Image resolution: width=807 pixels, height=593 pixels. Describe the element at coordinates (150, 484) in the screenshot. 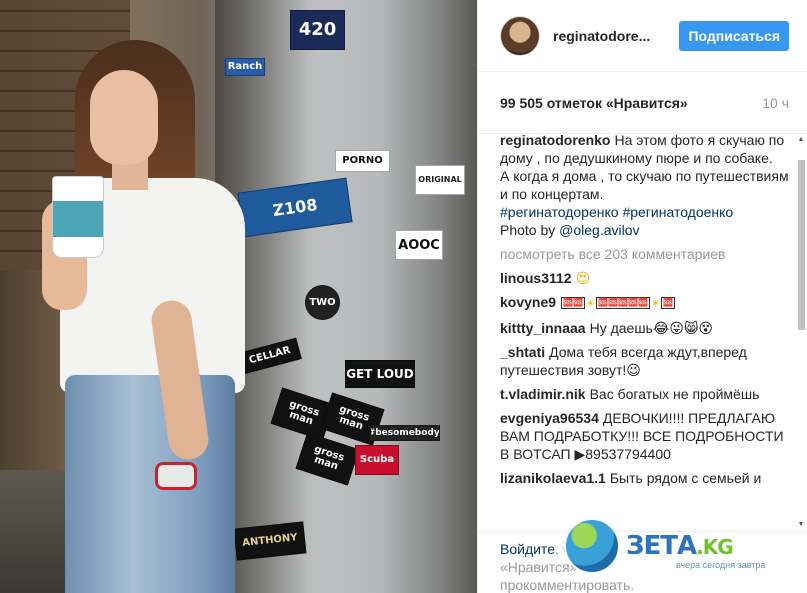

I see `person-jeans` at that location.